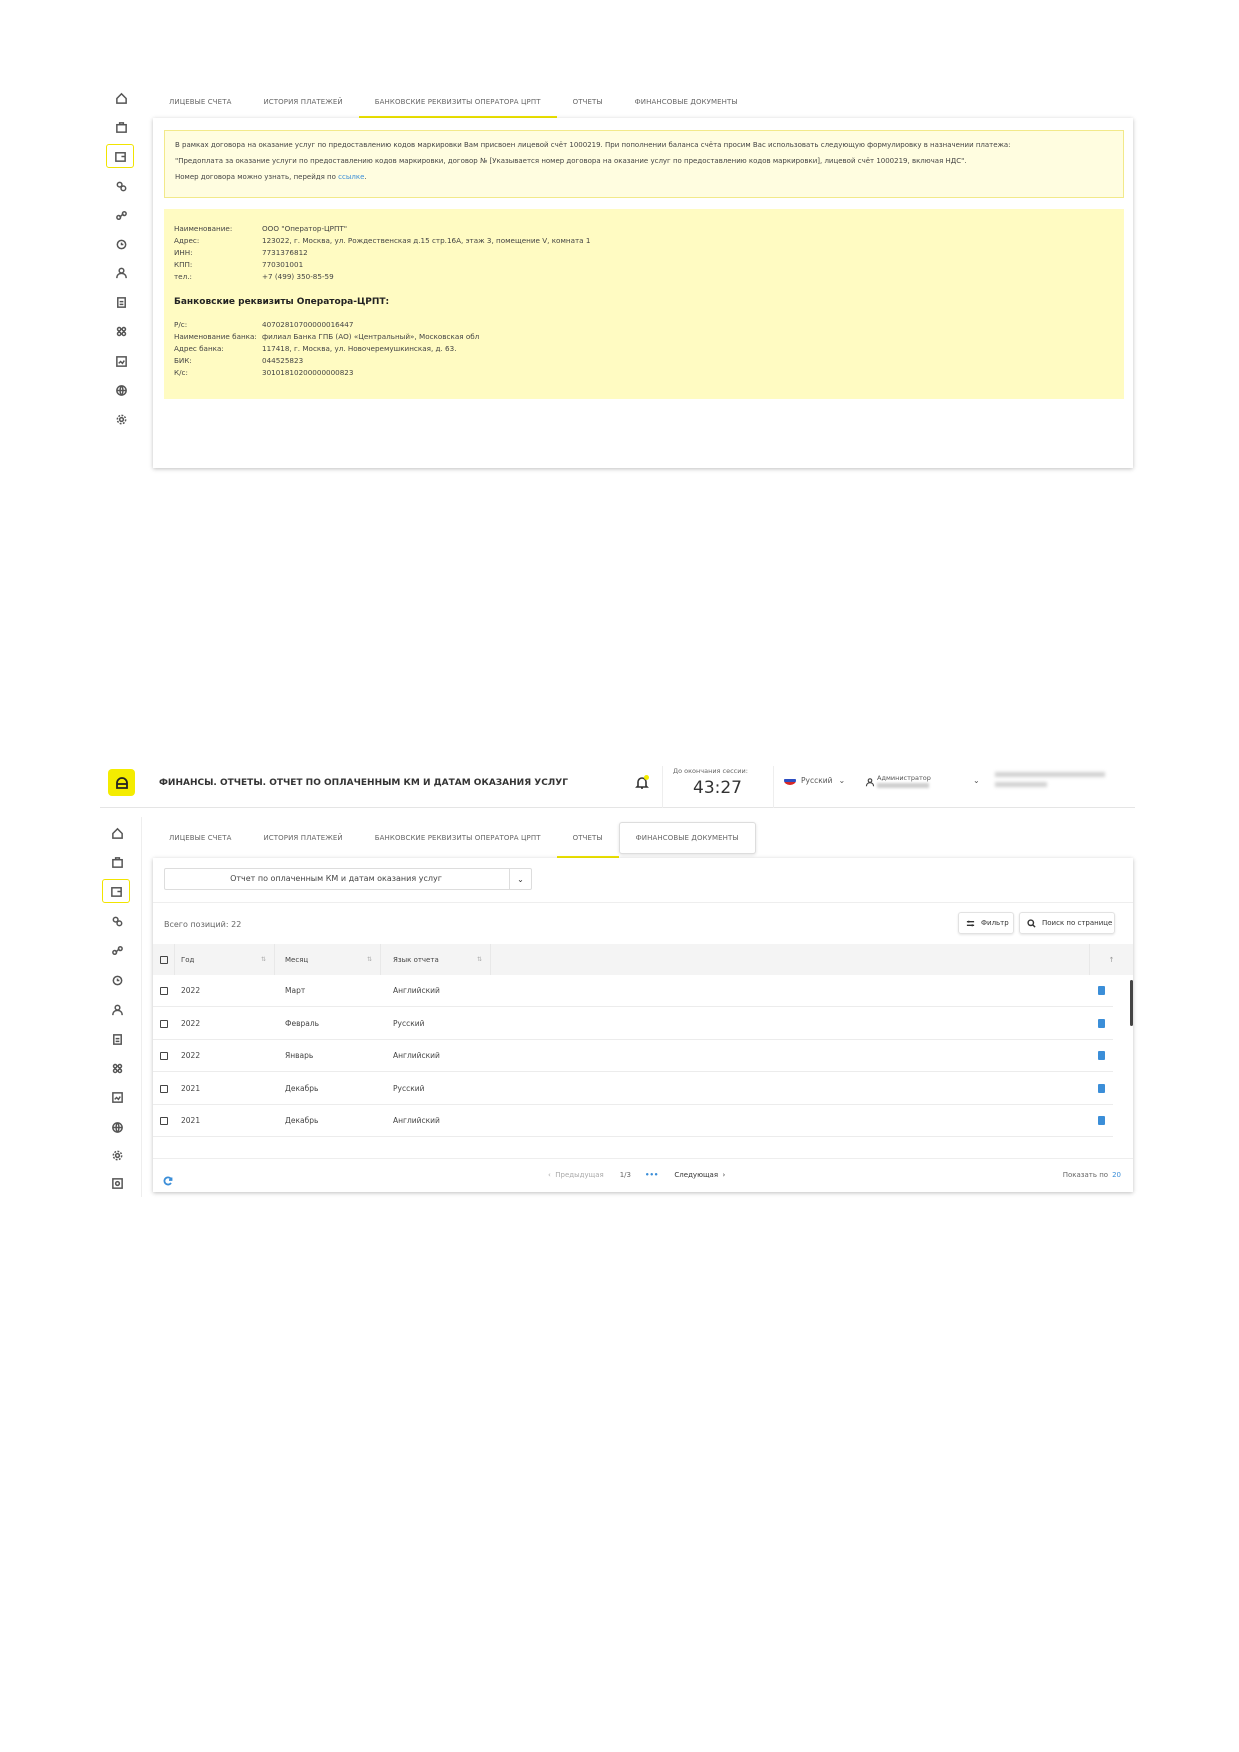 This screenshot has height=1752, width=1239. What do you see at coordinates (790, 780) in the screenshot?
I see `russia-flag-icon` at bounding box center [790, 780].